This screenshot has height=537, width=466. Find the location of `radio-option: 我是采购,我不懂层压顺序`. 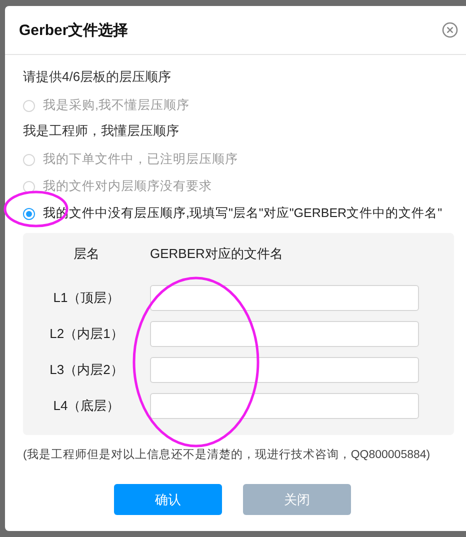

radio-option: 我是采购,我不懂层压顺序 is located at coordinates (238, 105).